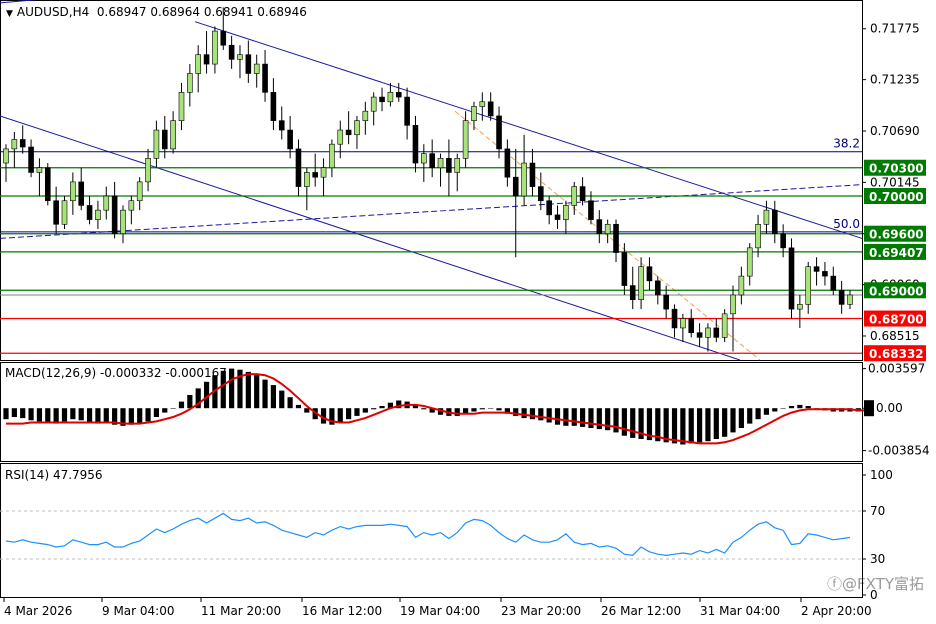 Image resolution: width=936 pixels, height=624 pixels. What do you see at coordinates (895, 131) in the screenshot?
I see `price-tick-label: 0.70690` at bounding box center [895, 131].